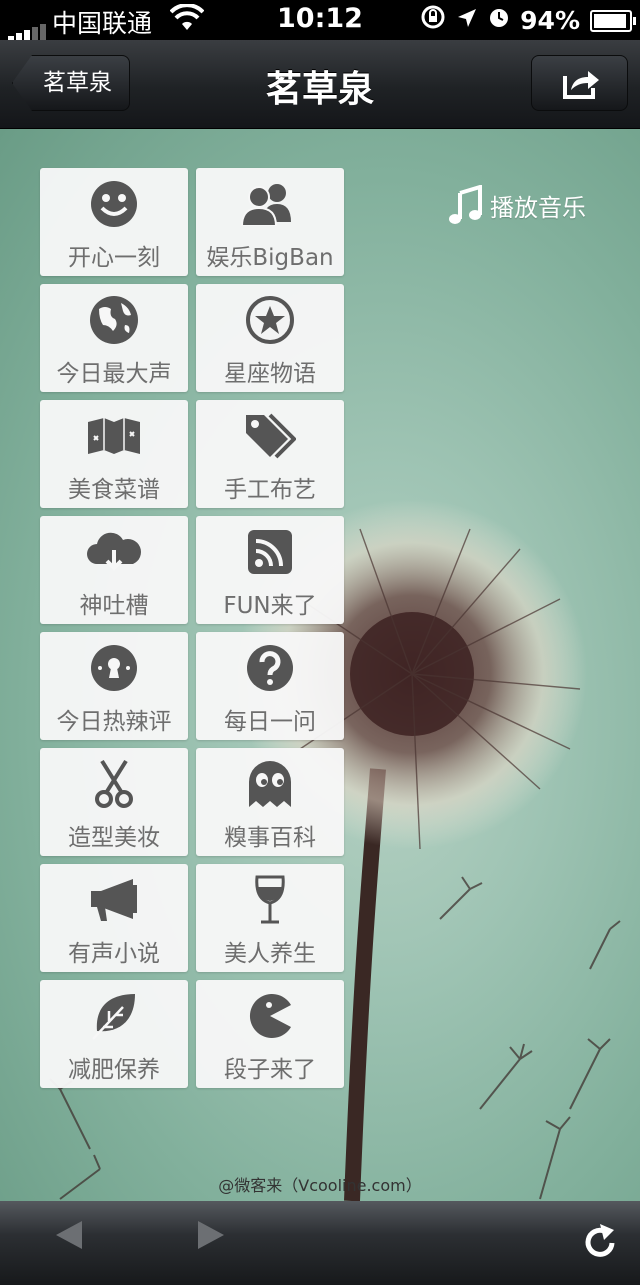  What do you see at coordinates (320, 84) in the screenshot?
I see `navigation-bar: 茗草泉 茗草泉` at bounding box center [320, 84].